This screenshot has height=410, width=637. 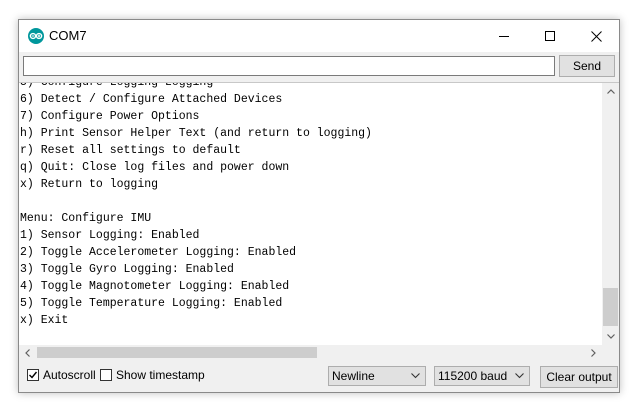 I want to click on scroll-right-button, so click(x=593, y=352).